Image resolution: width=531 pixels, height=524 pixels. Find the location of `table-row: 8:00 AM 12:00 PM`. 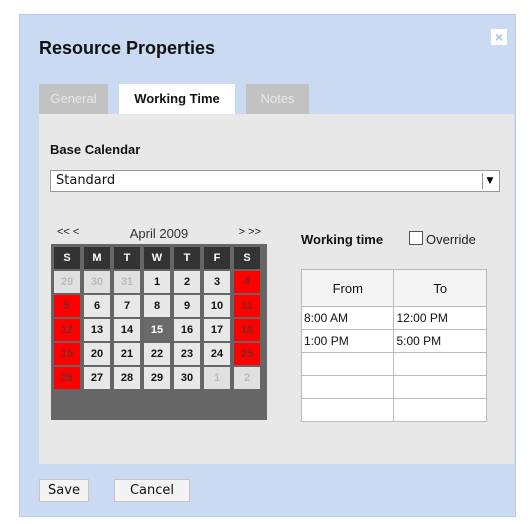

table-row: 8:00 AM 12:00 PM is located at coordinates (393, 318).